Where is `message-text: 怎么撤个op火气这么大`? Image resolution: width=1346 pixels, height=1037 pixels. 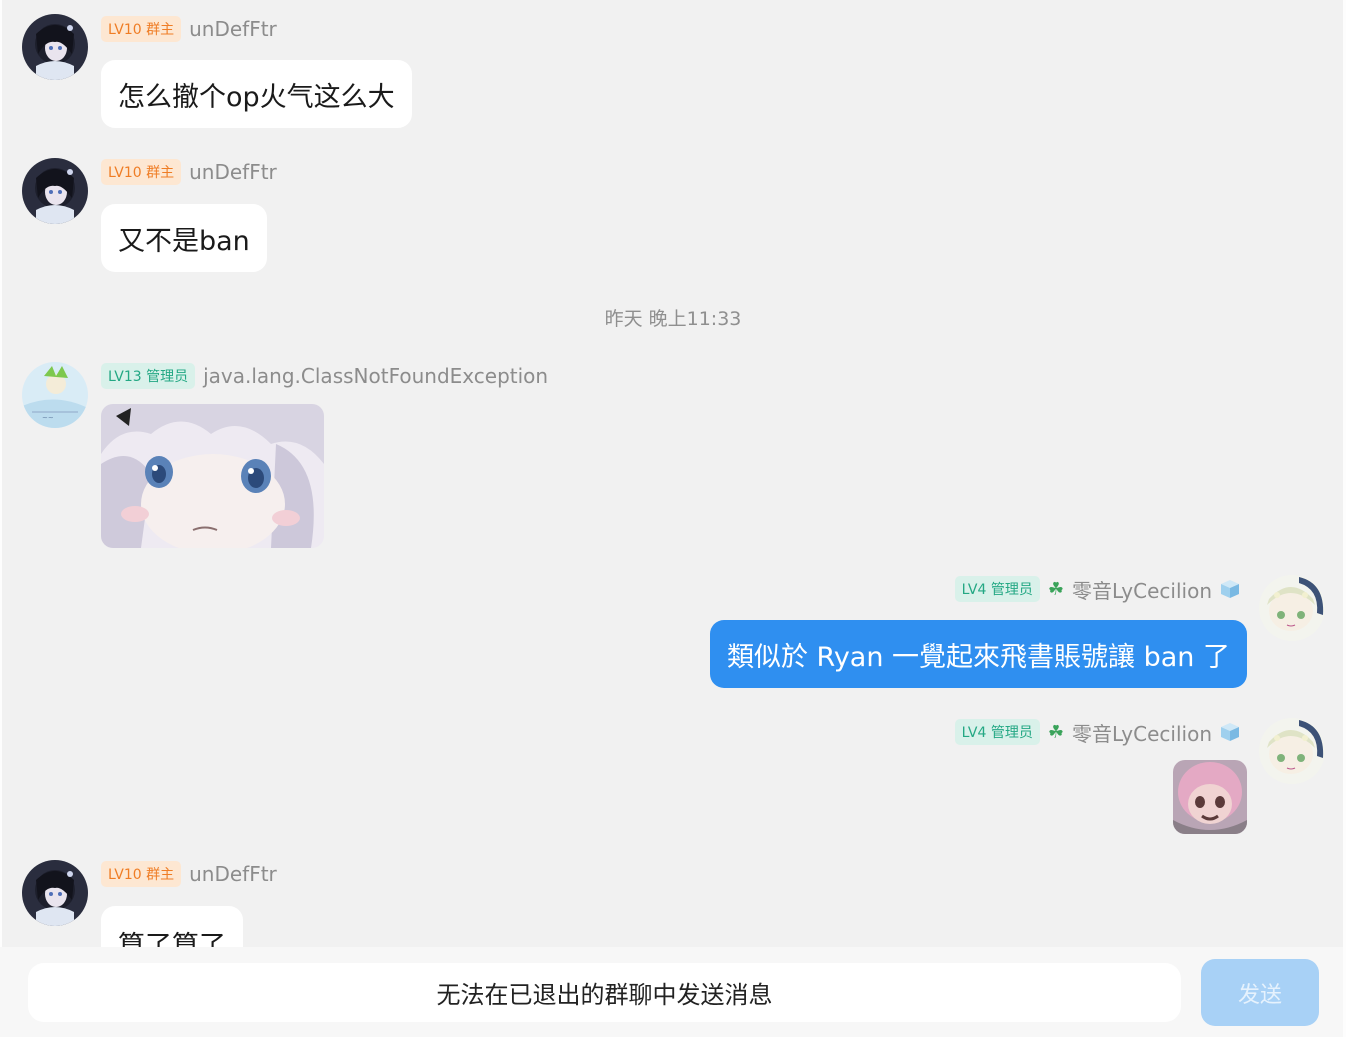 message-text: 怎么撤个op火气这么大 is located at coordinates (256, 97).